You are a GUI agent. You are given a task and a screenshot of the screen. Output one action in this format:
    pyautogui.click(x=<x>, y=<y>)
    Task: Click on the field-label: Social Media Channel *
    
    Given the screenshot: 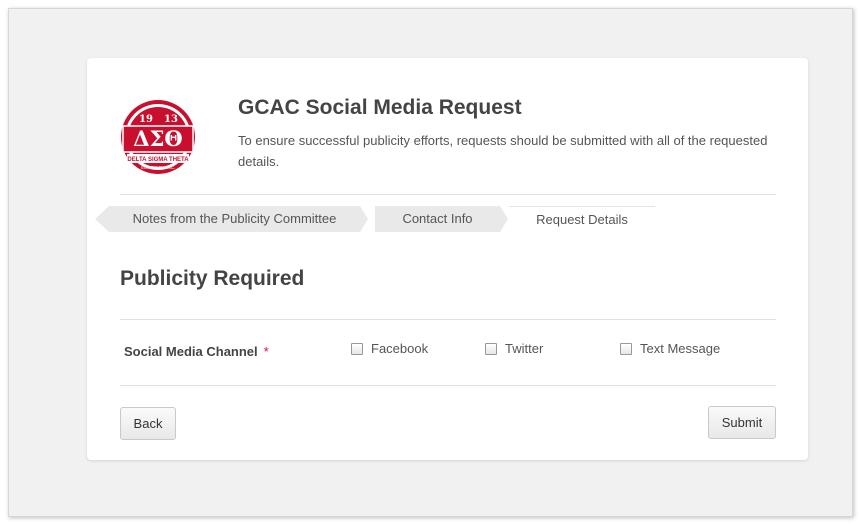 What is the action you would take?
    pyautogui.click(x=196, y=351)
    